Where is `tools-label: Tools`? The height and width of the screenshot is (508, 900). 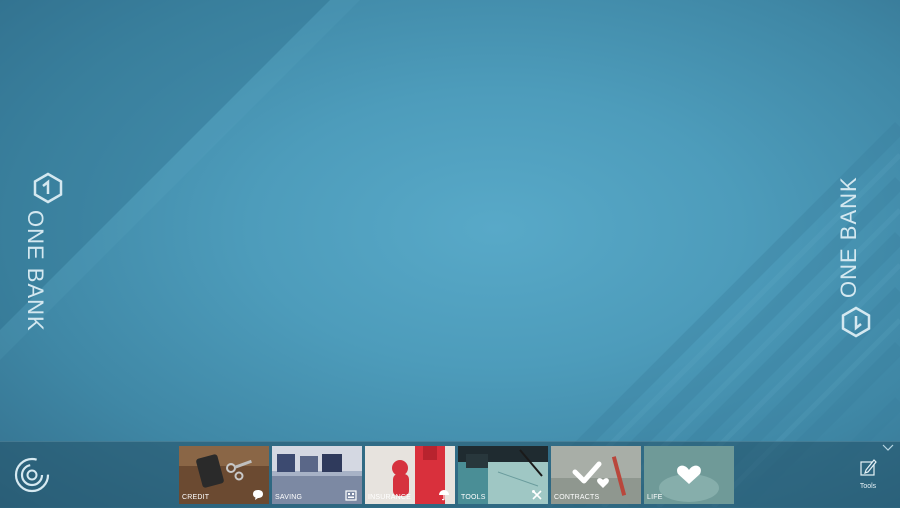
tools-label: Tools is located at coordinates (868, 486).